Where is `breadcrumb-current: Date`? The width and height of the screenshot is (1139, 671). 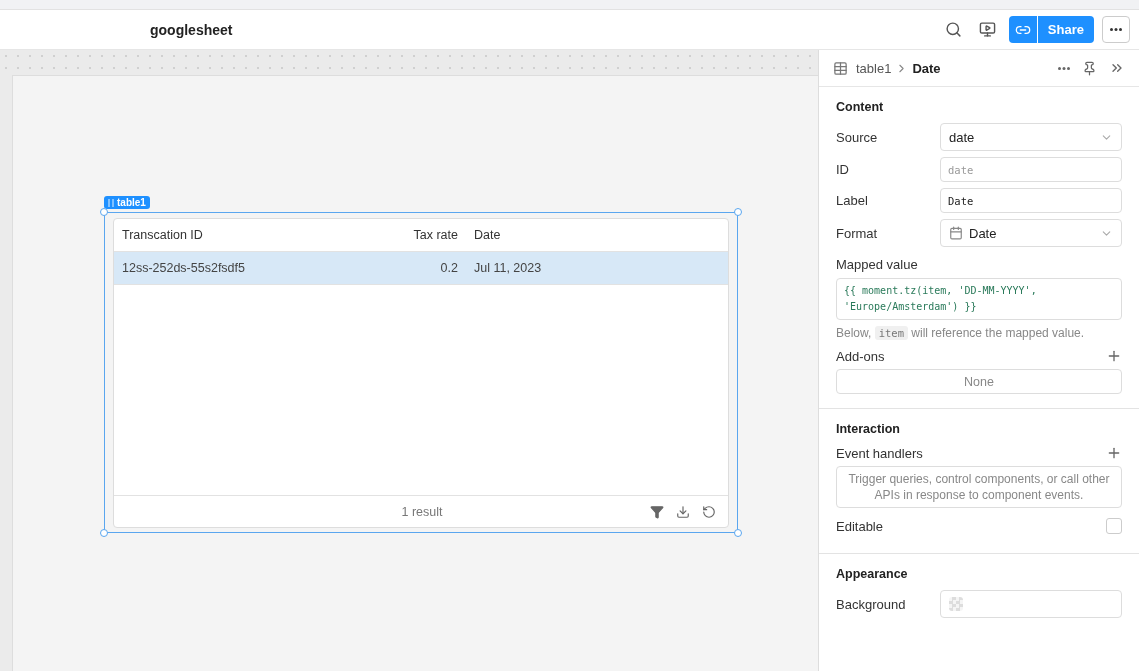
breadcrumb-current: Date is located at coordinates (927, 68).